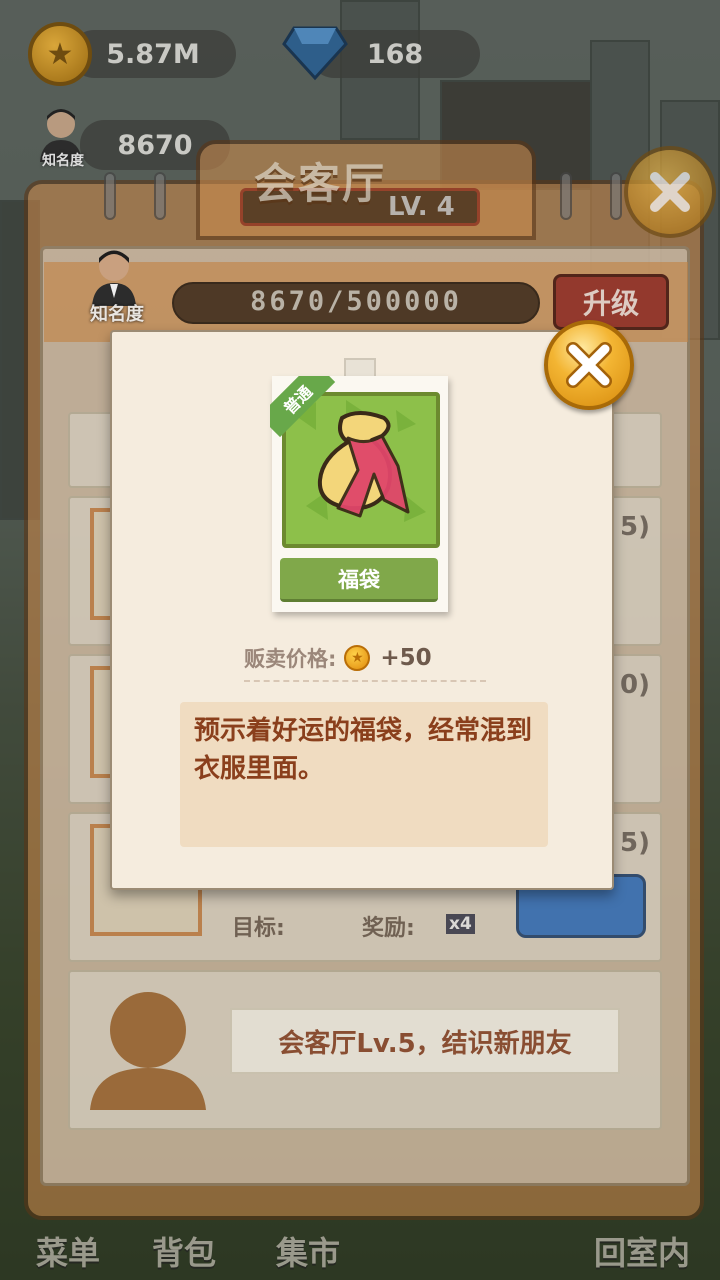 This screenshot has width=720, height=1280. Describe the element at coordinates (315, 53) in the screenshot. I see `diamond-icon` at that location.